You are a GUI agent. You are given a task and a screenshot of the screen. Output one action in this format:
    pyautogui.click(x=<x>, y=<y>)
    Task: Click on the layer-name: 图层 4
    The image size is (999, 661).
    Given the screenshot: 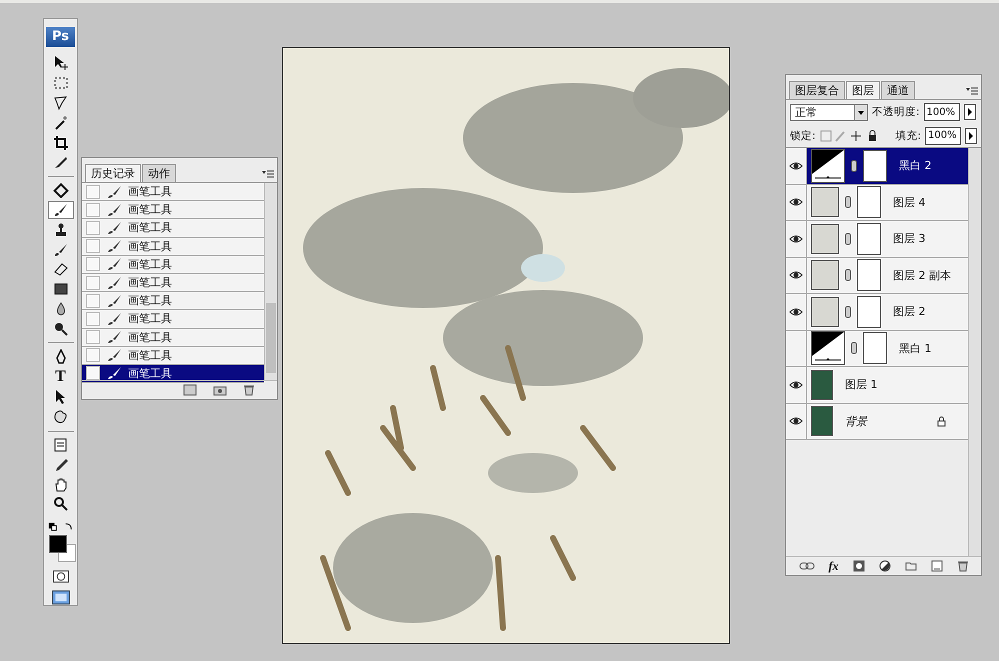 What is the action you would take?
    pyautogui.click(x=909, y=202)
    